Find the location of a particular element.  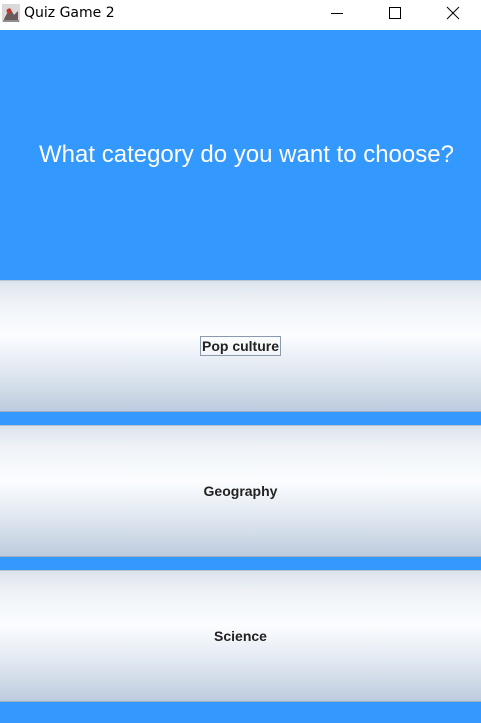

category-label: Pop culture is located at coordinates (240, 346).